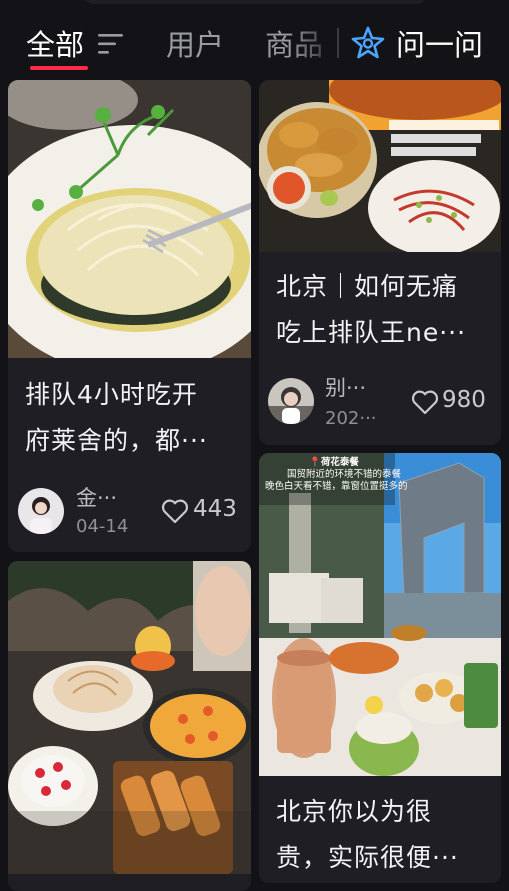  What do you see at coordinates (367, 834) in the screenshot?
I see `card-title: 北京你以为很 贵，实际很便···` at bounding box center [367, 834].